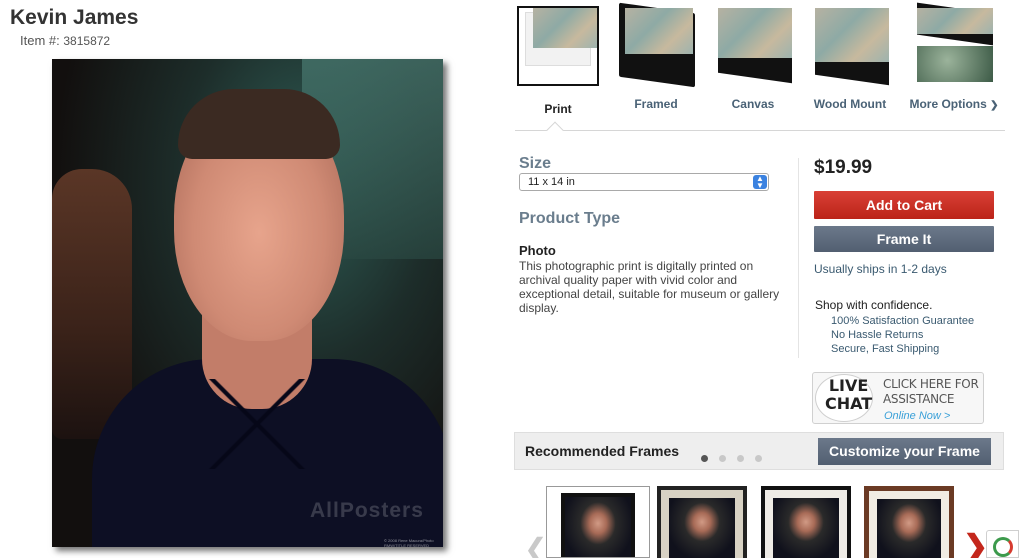  I want to click on customize-frame-button: Customize your Frame, so click(904, 451).